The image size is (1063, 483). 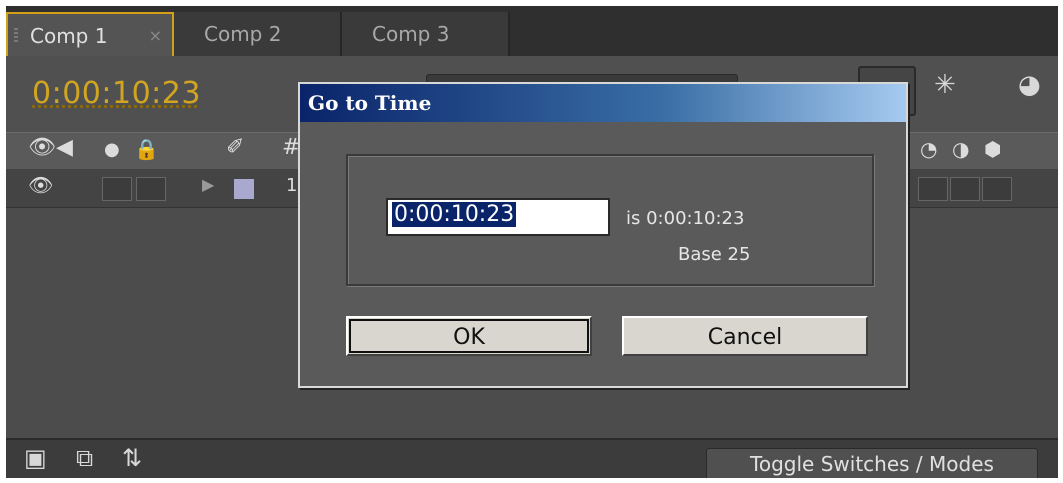 What do you see at coordinates (960, 149) in the screenshot?
I see `adjustment-layer-icon: ◑` at bounding box center [960, 149].